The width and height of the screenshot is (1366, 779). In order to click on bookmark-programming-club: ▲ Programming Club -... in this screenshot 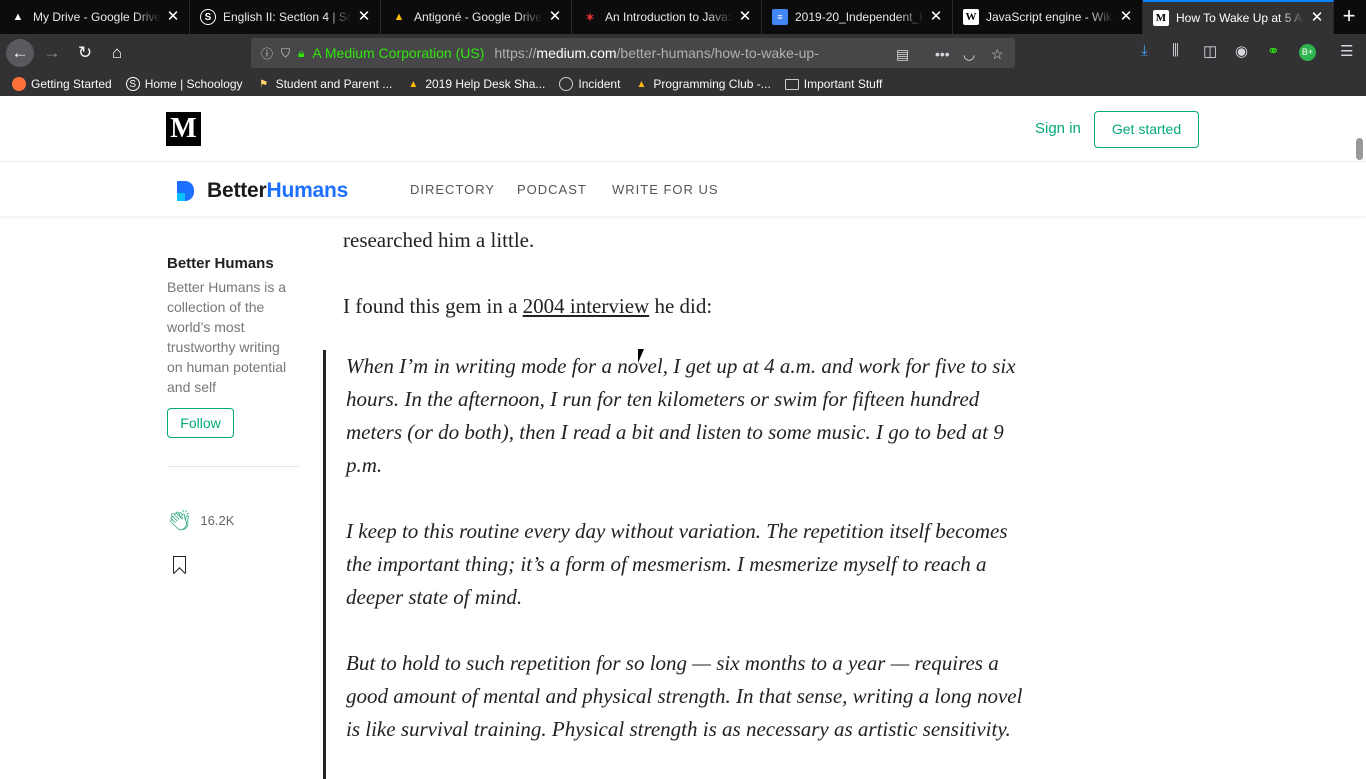, I will do `click(702, 84)`.